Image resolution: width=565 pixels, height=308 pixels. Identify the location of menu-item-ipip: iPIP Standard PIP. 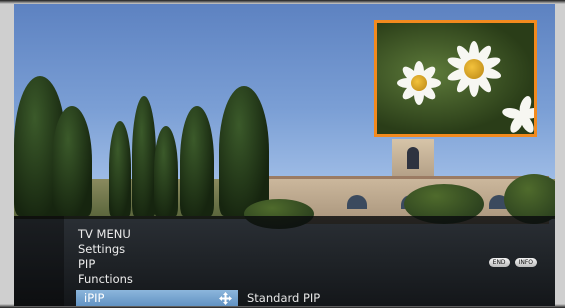
(291, 298).